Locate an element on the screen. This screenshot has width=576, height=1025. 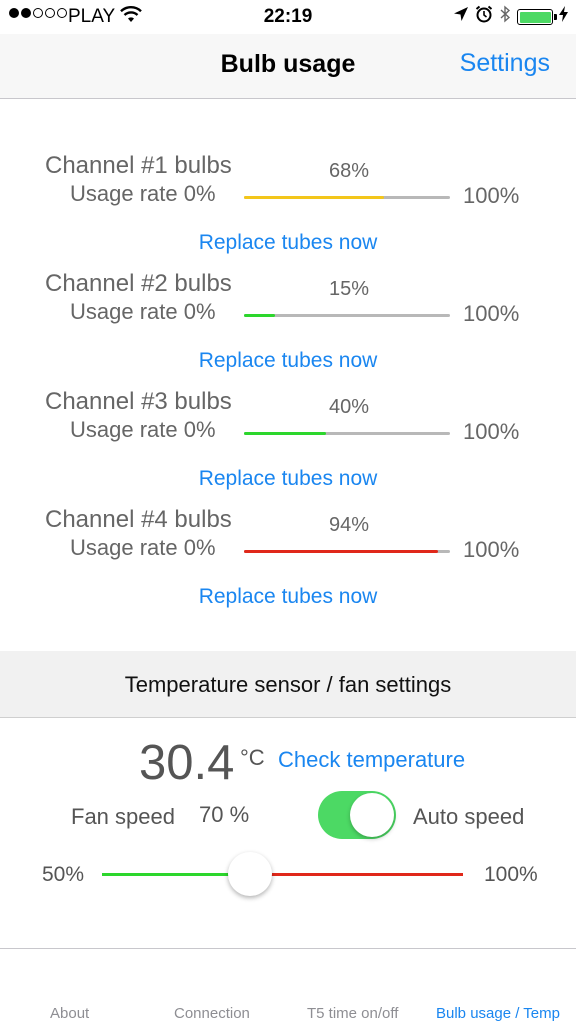
slider-thumb is located at coordinates (250, 874).